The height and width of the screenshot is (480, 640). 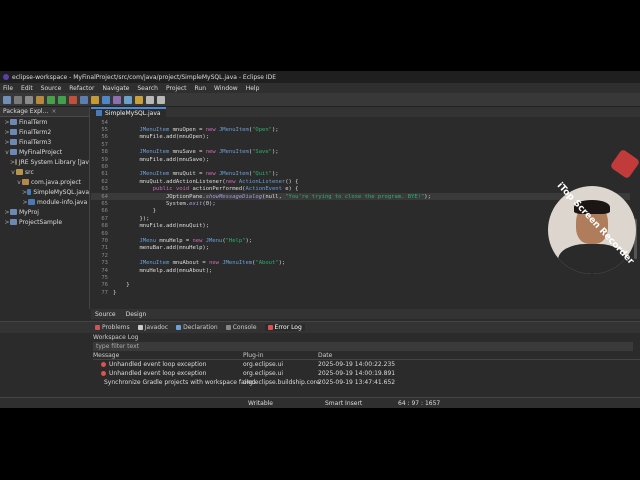 What do you see at coordinates (360, 144) in the screenshot?
I see `code-line: 57` at bounding box center [360, 144].